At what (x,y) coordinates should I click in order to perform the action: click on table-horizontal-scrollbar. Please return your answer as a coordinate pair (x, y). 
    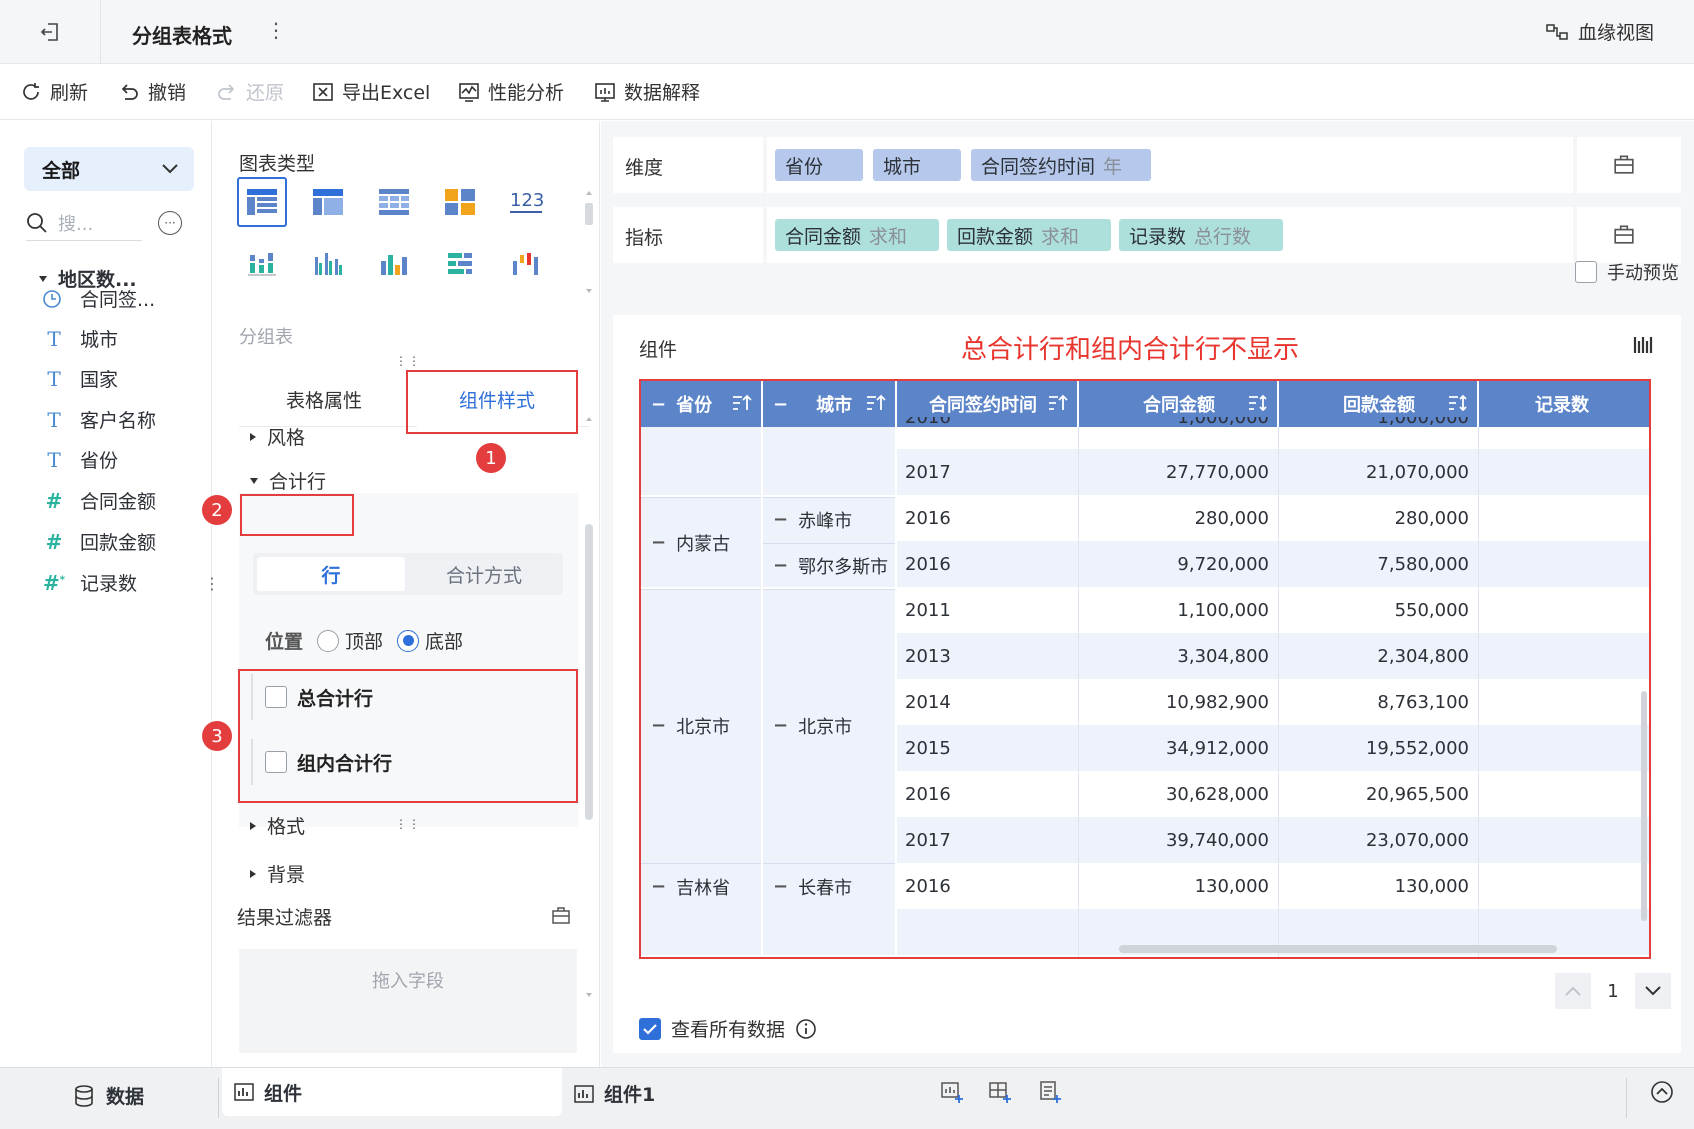
    Looking at the image, I should click on (1338, 949).